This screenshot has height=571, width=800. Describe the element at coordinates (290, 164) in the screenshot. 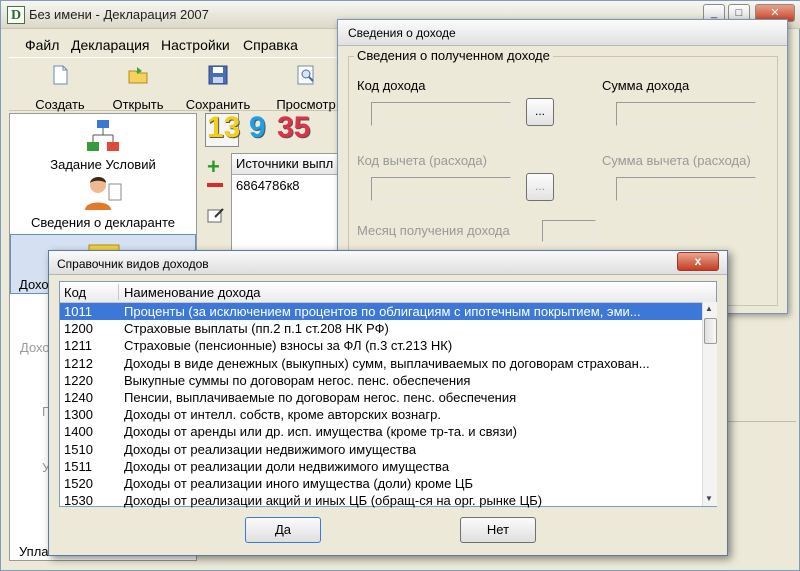

I see `sources-header: Источники выпл` at that location.